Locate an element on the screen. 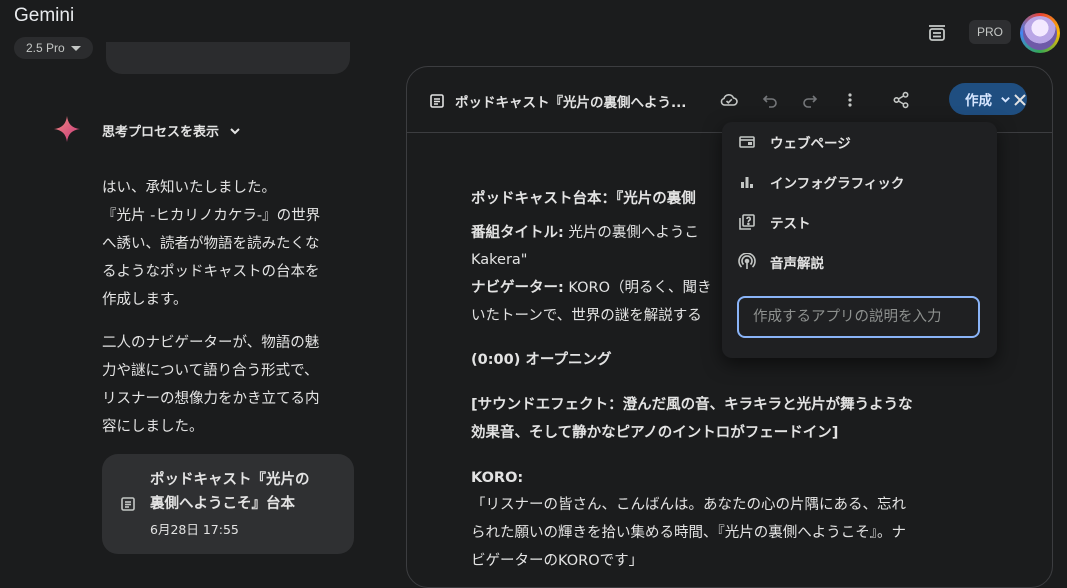  cloud-save-icon is located at coordinates (729, 100).